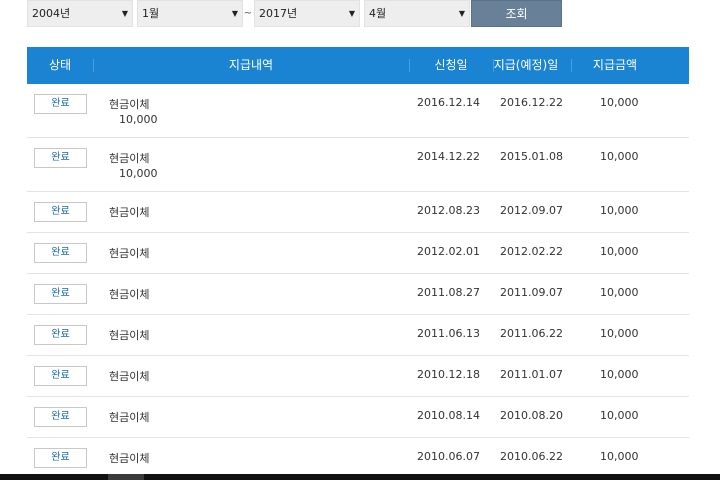  What do you see at coordinates (278, 13) in the screenshot?
I see `end-year-value: 2017년` at bounding box center [278, 13].